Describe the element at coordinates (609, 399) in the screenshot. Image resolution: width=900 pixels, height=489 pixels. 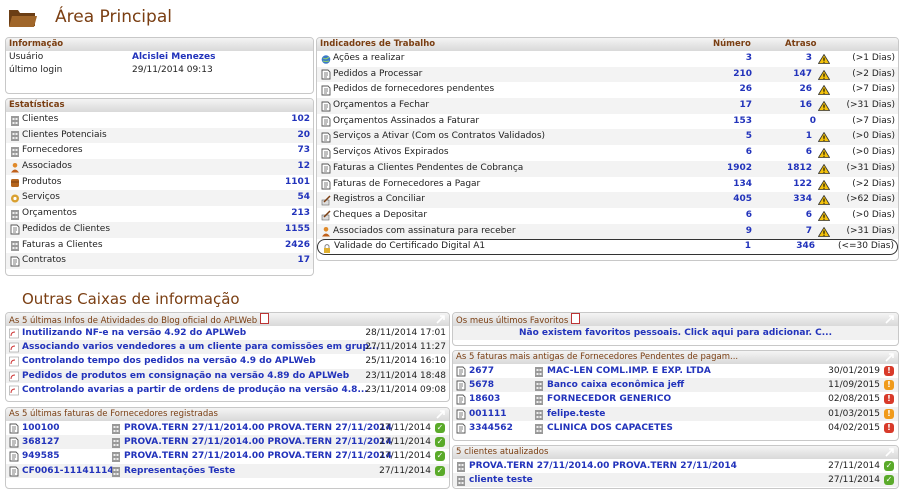
I see `supplier-link: FORNECEDOR GENERICO` at that location.